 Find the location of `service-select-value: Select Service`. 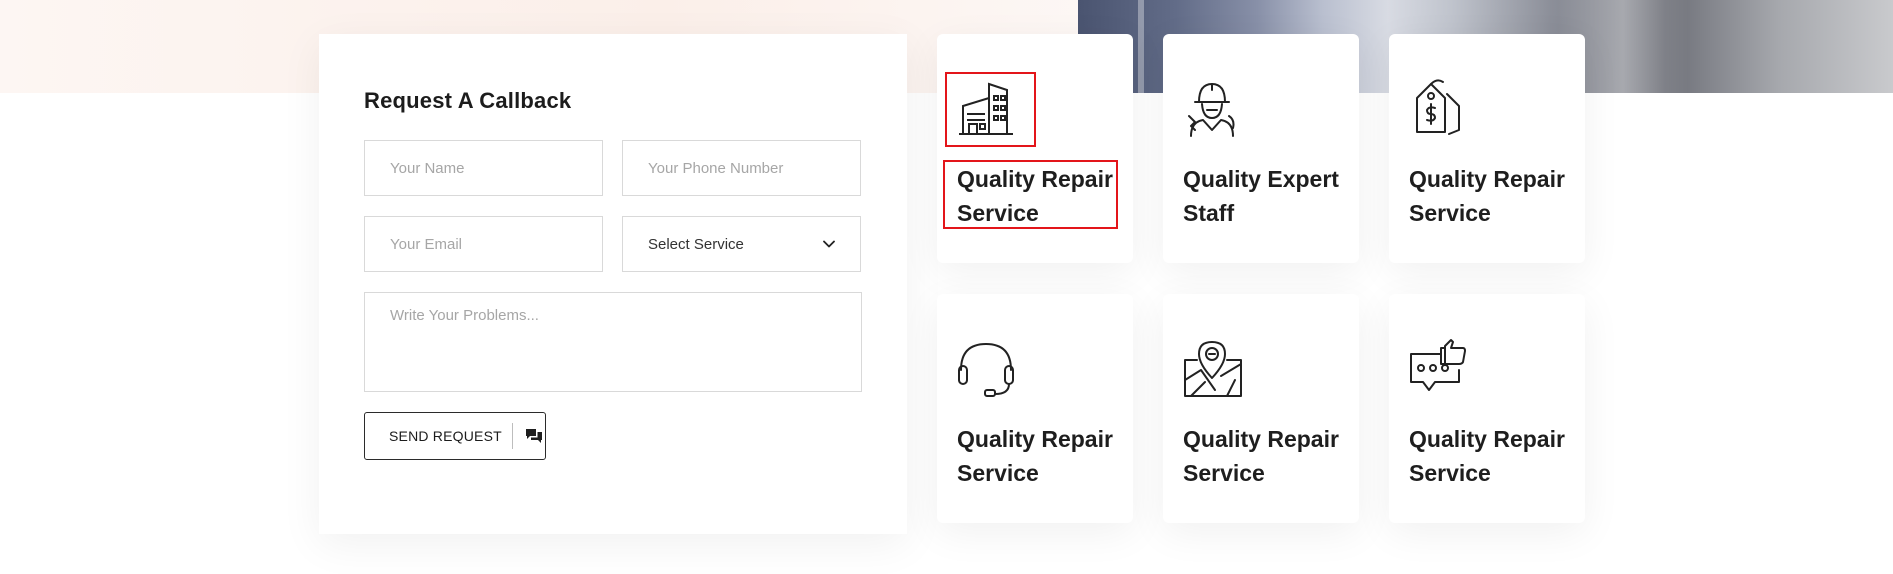

service-select-value: Select Service is located at coordinates (696, 244).